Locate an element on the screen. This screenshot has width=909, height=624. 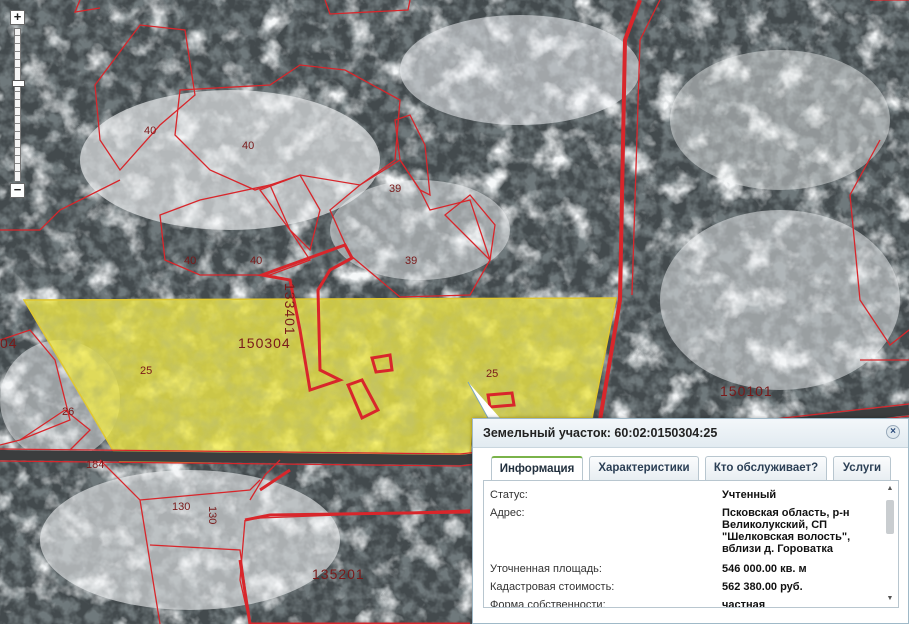
zoom-out-button: − is located at coordinates (17, 190).